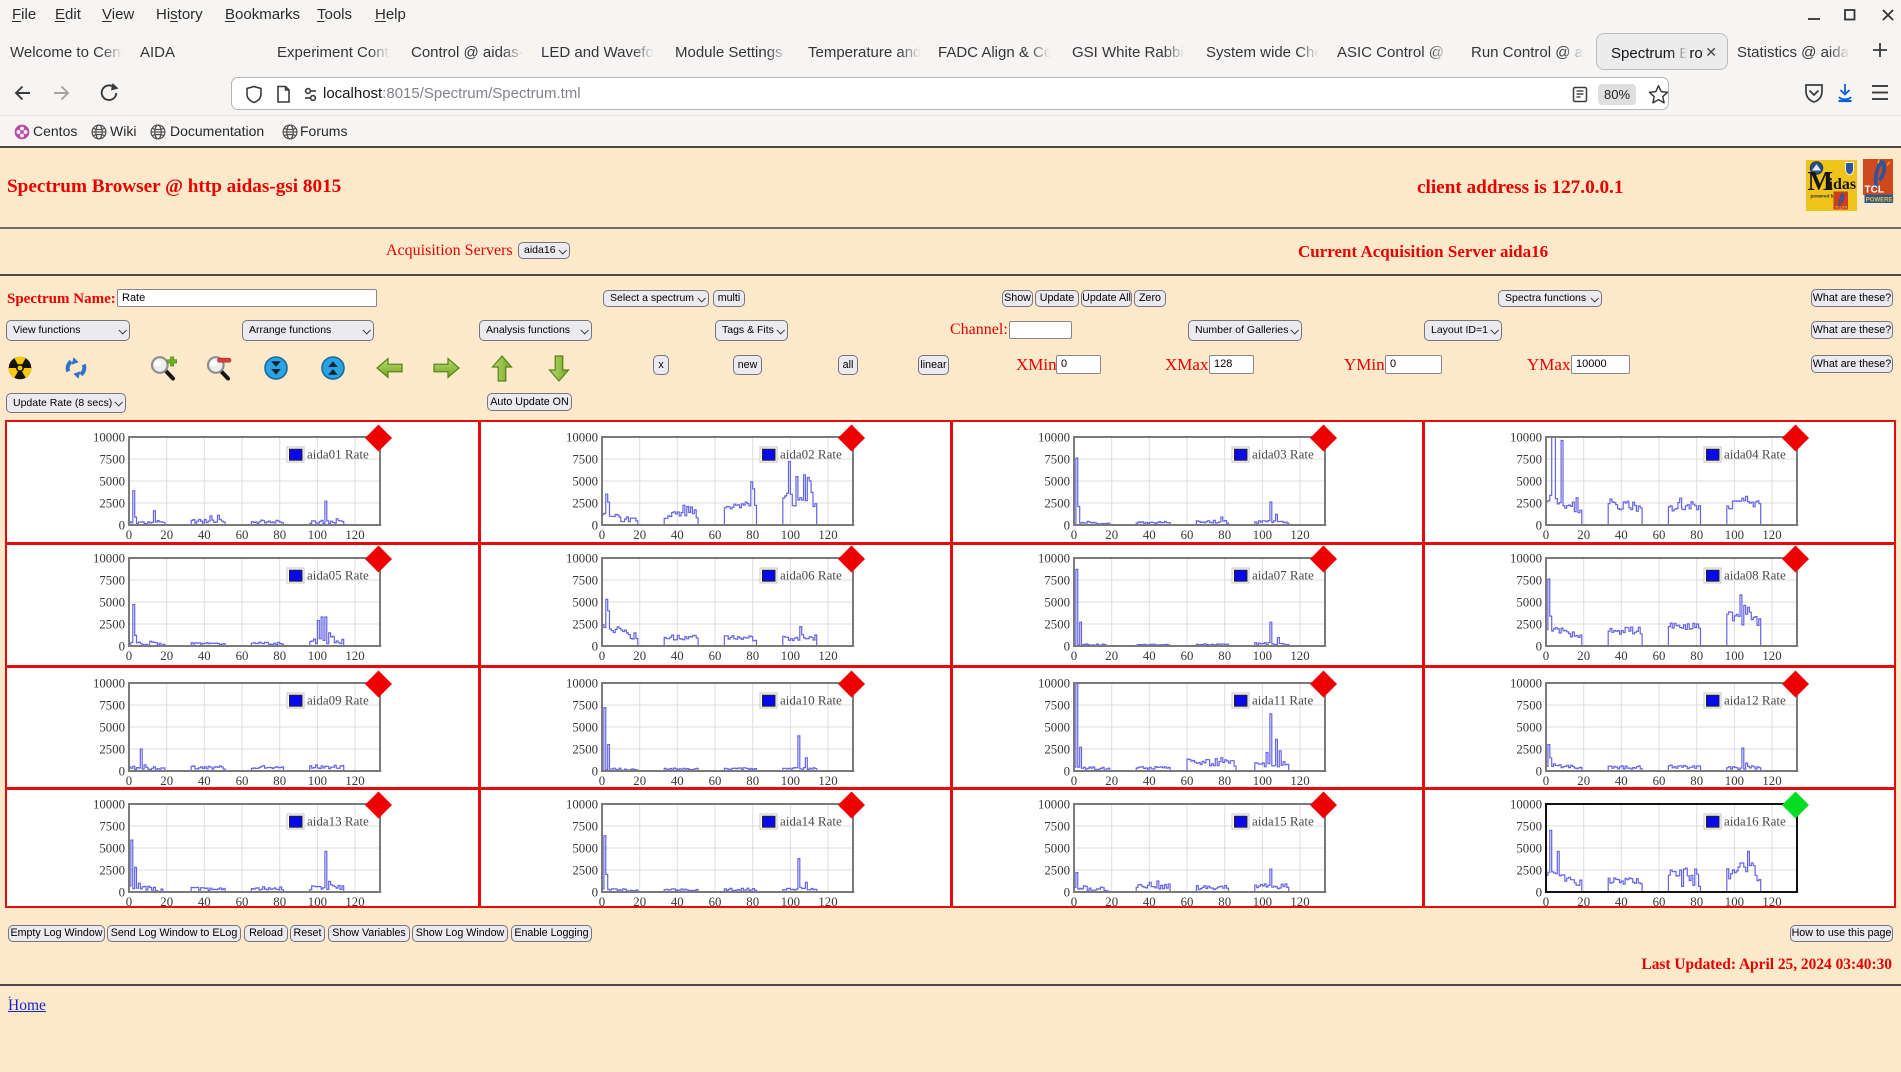  Describe the element at coordinates (1755, 700) in the screenshot. I see `svg-text: aida12 Rate` at that location.